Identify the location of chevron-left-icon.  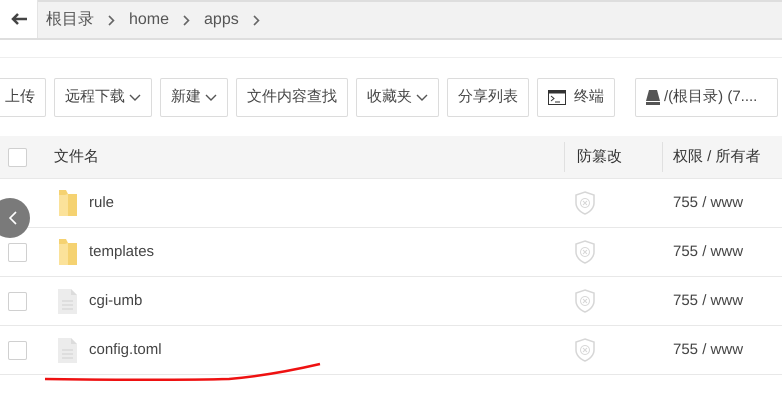
(13, 218).